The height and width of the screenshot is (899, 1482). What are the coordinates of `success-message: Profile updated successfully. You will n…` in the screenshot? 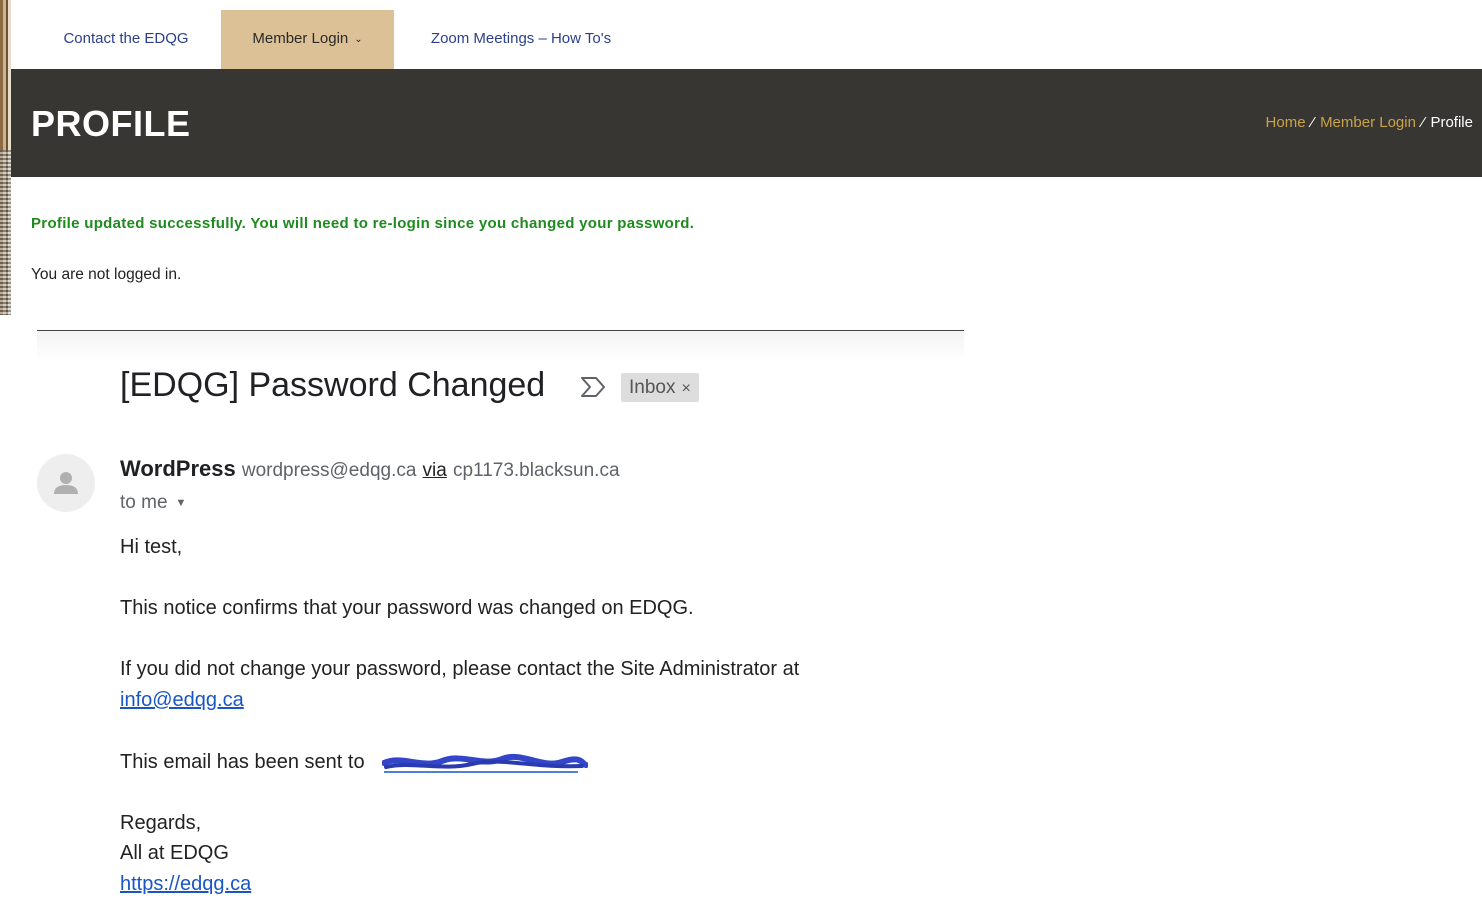 It's located at (363, 223).